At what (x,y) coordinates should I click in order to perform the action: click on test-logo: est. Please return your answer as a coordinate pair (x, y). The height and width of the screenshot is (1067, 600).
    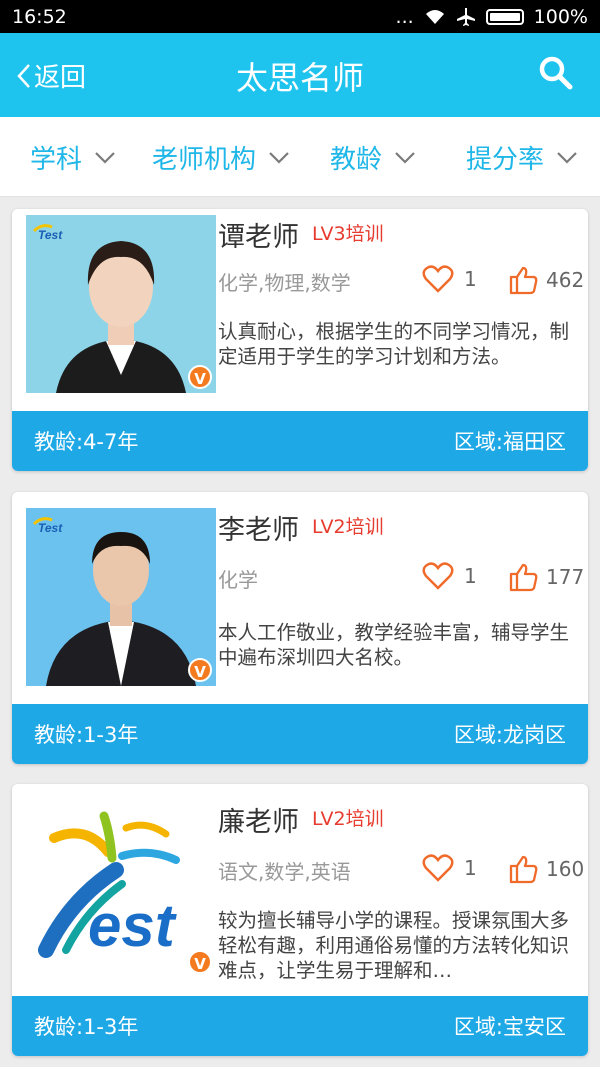
    Looking at the image, I should click on (121, 889).